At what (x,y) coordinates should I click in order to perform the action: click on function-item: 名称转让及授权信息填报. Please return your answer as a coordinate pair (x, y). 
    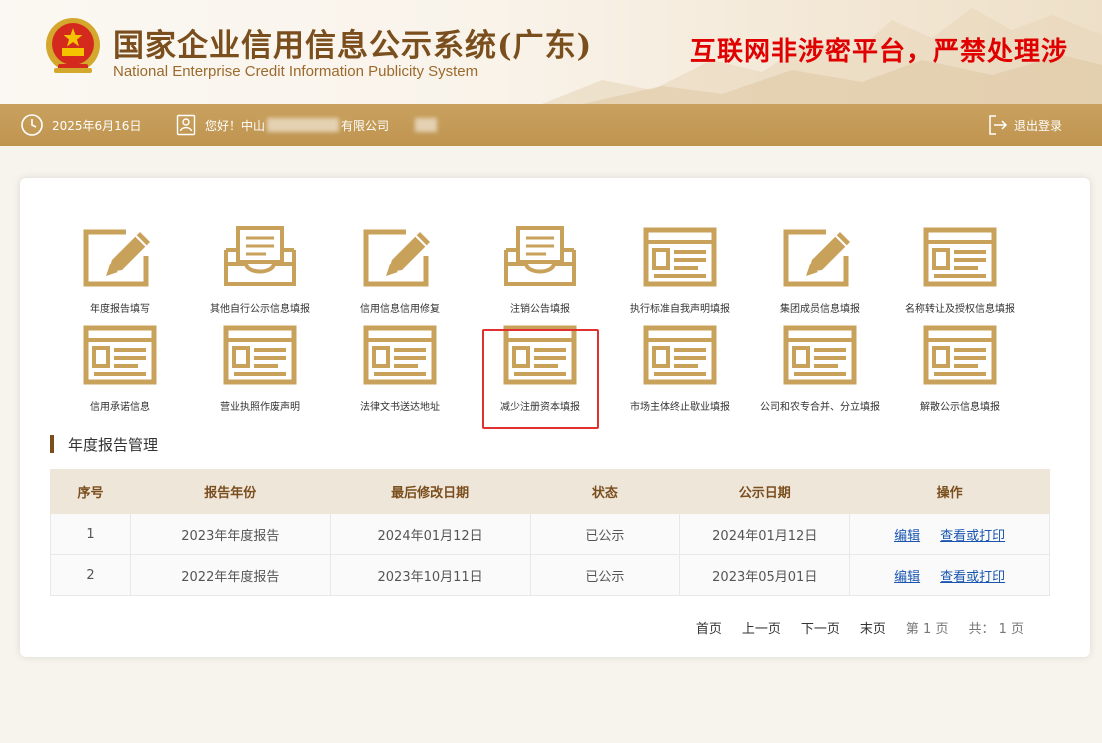
    Looking at the image, I should click on (960, 270).